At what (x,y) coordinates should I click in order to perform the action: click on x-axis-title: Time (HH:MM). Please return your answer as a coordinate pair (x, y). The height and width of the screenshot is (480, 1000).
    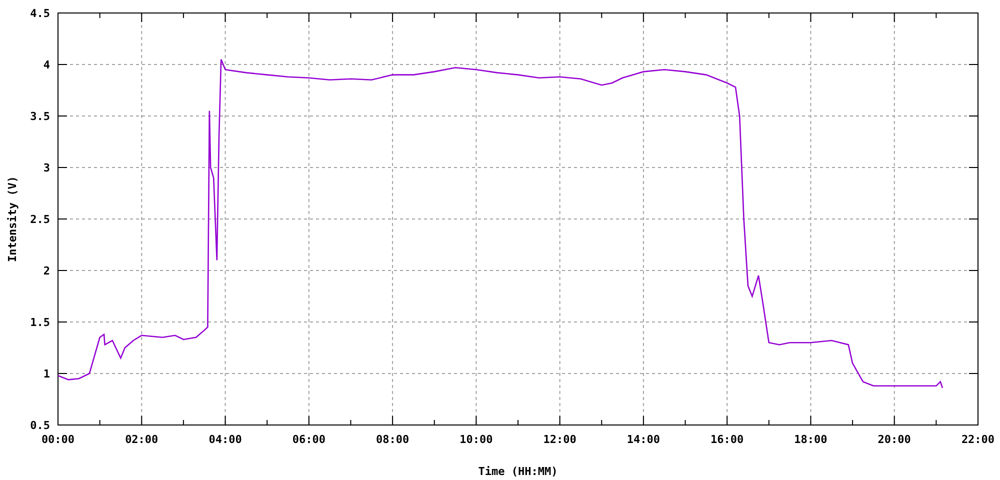
    Looking at the image, I should click on (518, 471).